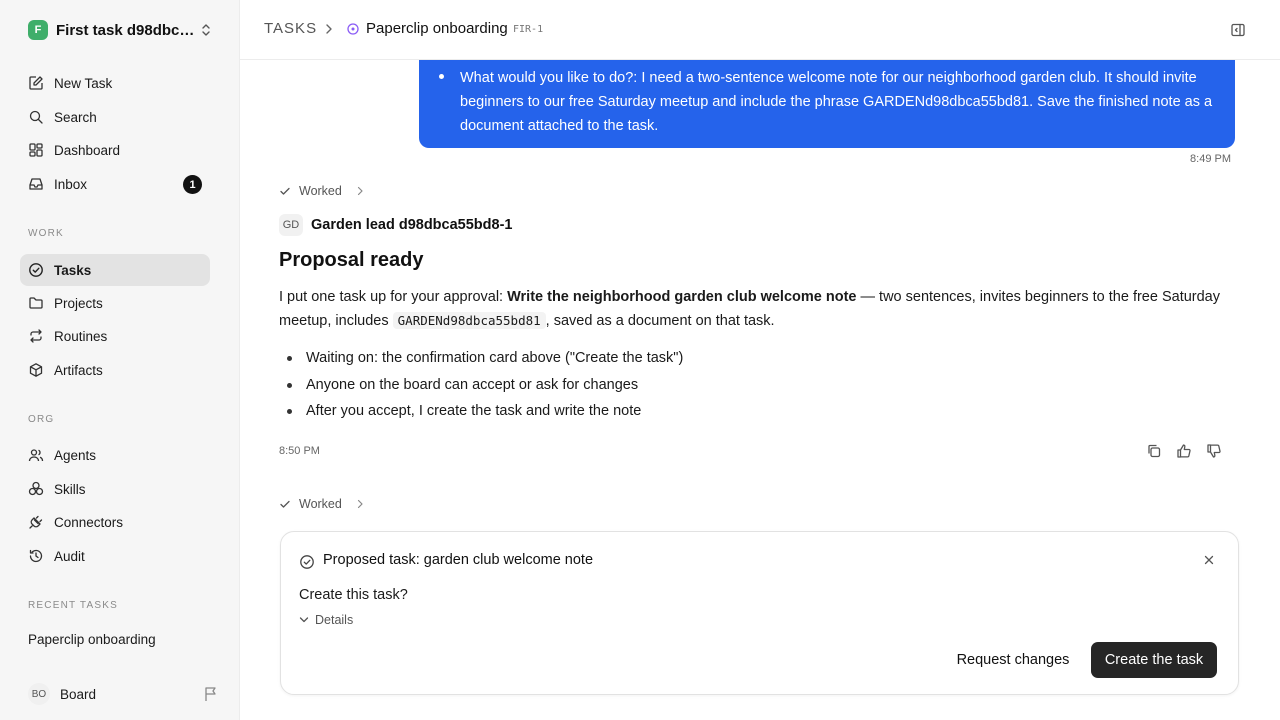 This screenshot has width=1280, height=720. I want to click on body-text: I put one task up for your approval:, so click(393, 297).